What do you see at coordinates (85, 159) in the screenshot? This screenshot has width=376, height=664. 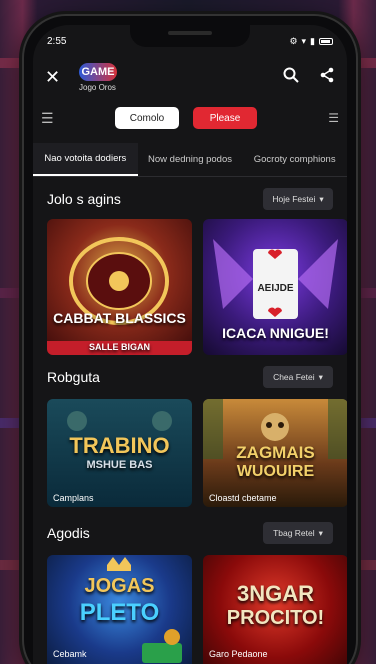 I see `tab-first: Nao votoita dodiers` at bounding box center [85, 159].